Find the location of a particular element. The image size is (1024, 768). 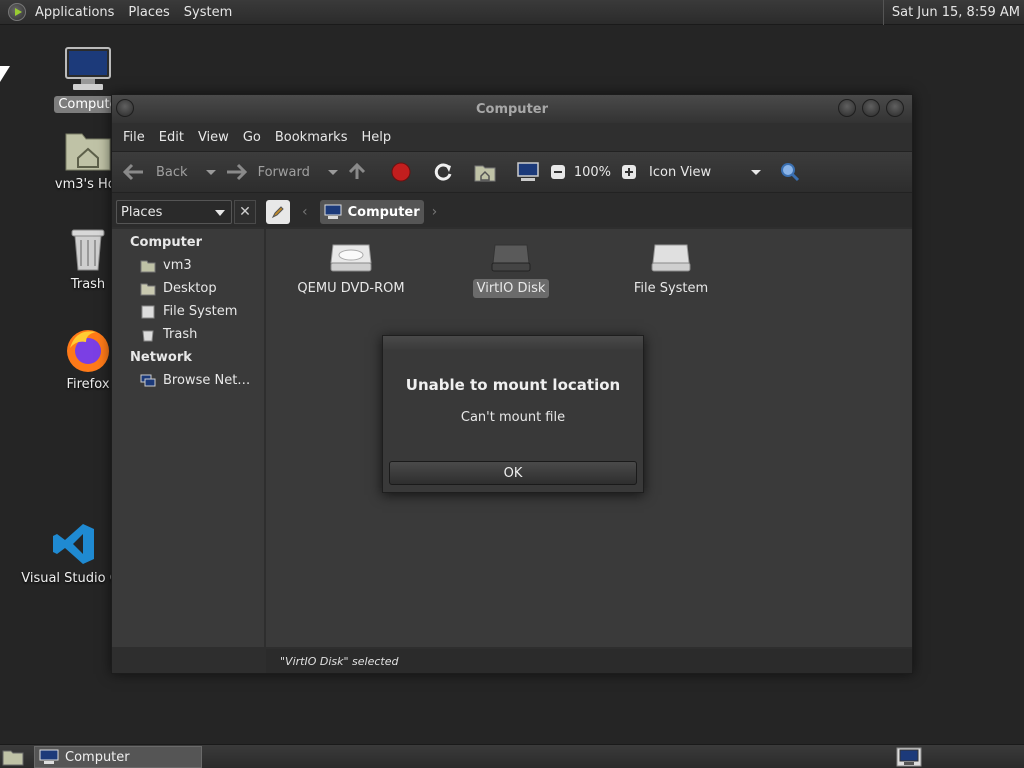

location-edit-button is located at coordinates (278, 212).